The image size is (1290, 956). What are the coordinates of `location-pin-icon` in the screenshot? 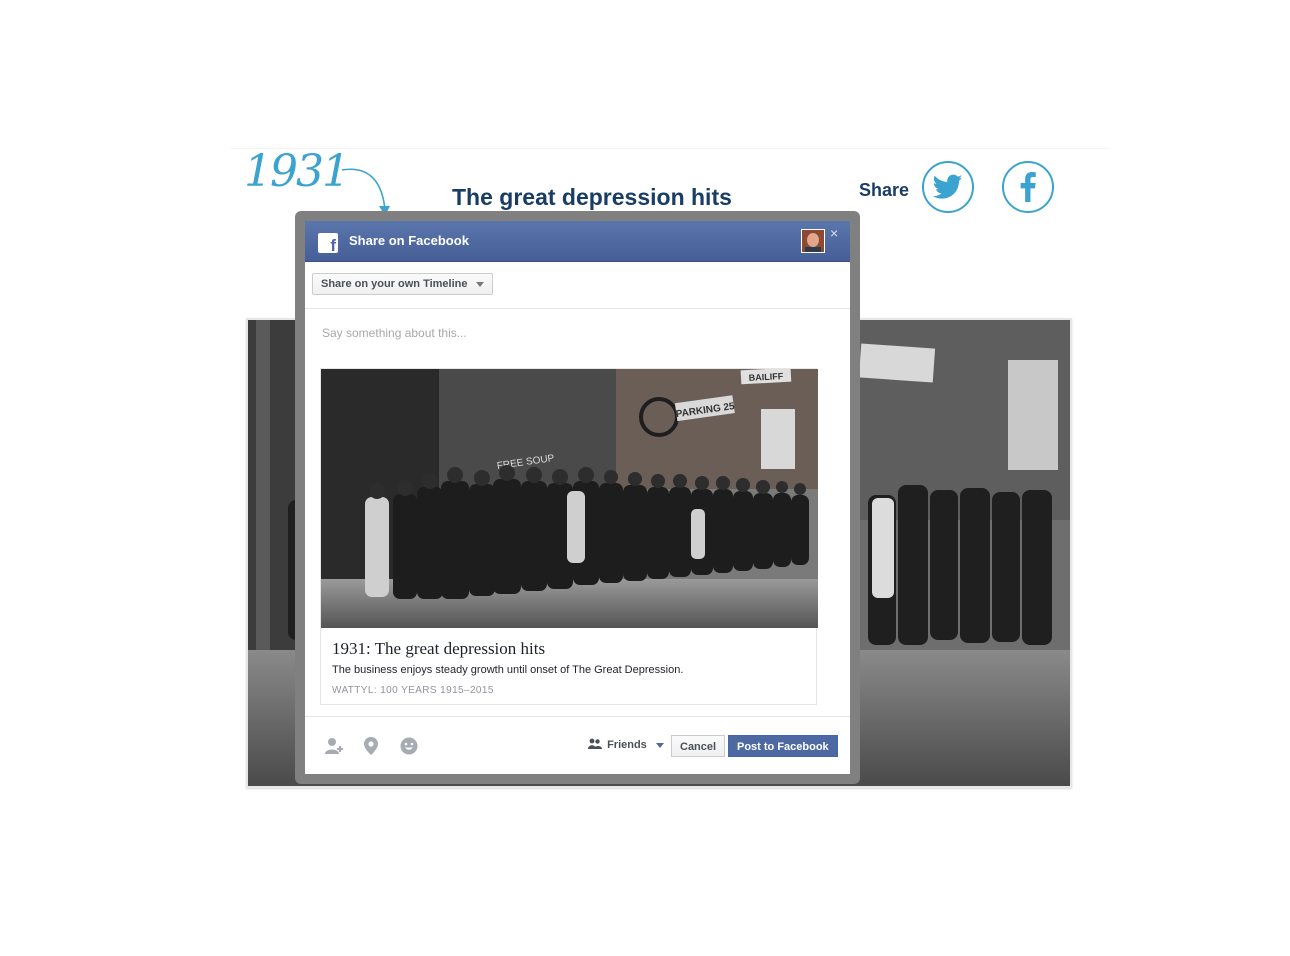 It's located at (371, 746).